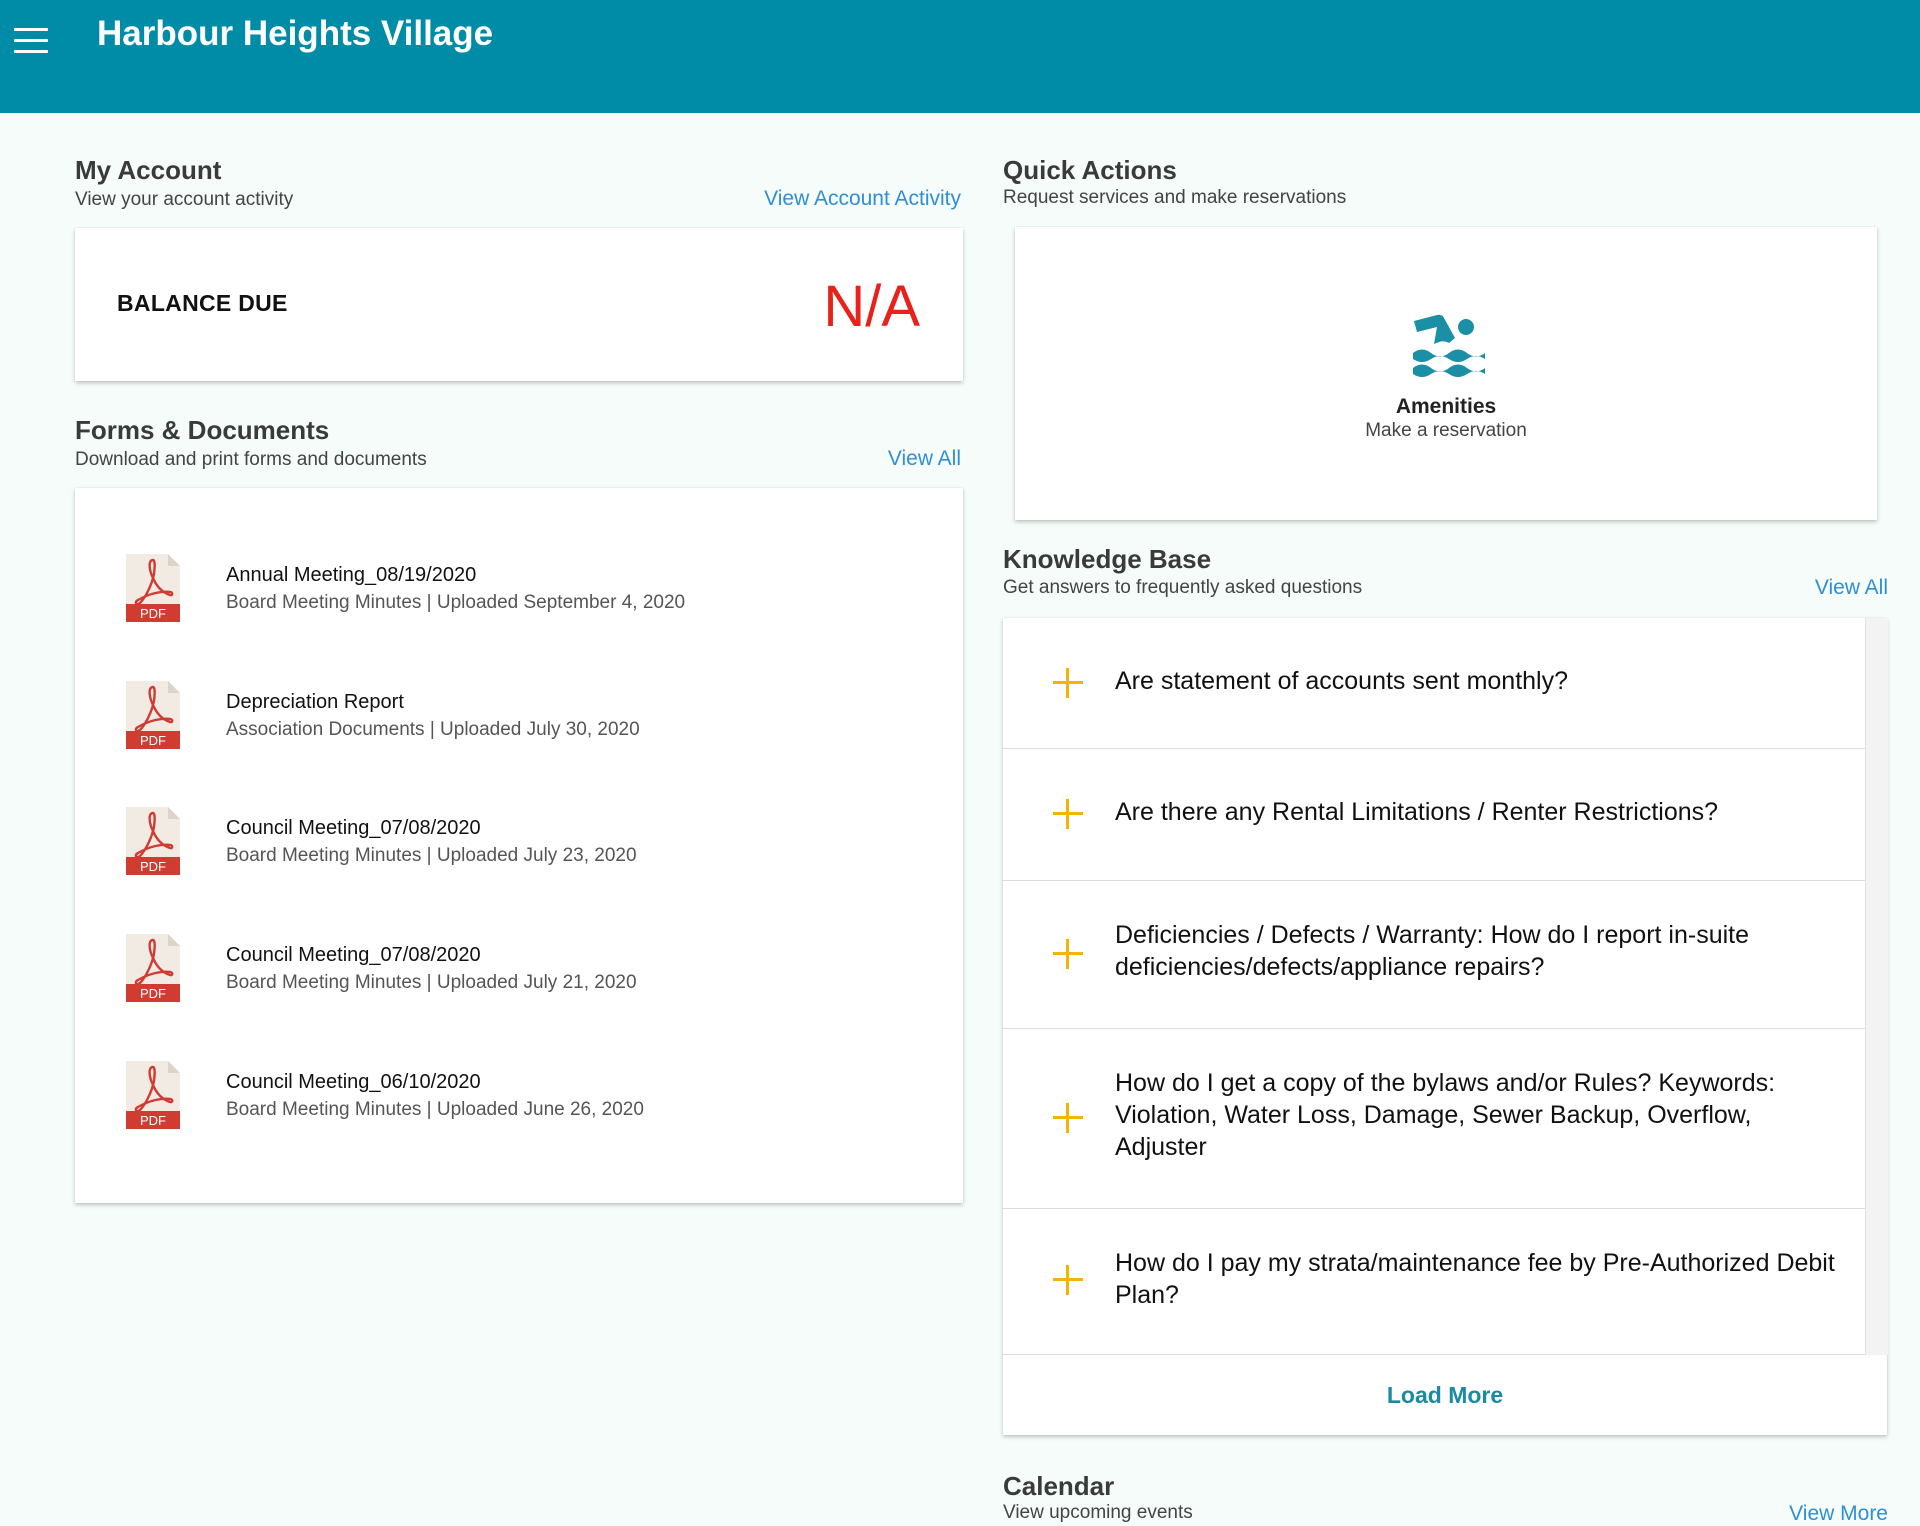 This screenshot has width=1920, height=1526. Describe the element at coordinates (295, 33) in the screenshot. I see `app-title: Harbour Heights Village` at that location.